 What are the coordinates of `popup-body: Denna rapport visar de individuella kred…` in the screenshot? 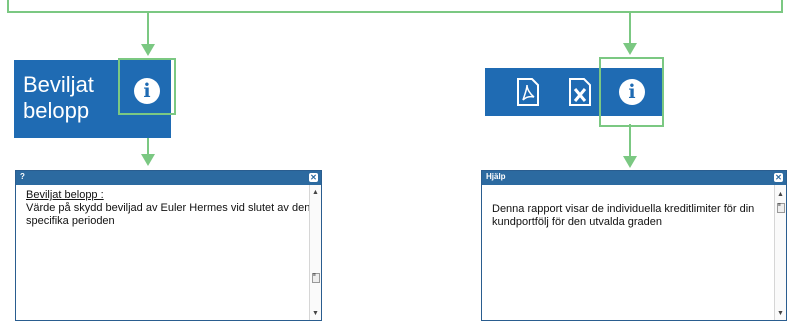 It's located at (633, 216).